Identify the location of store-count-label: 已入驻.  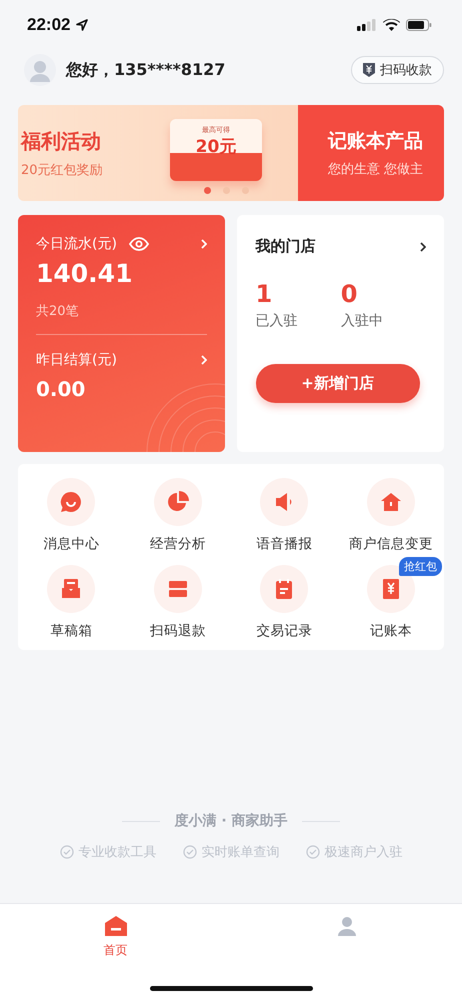
(277, 321).